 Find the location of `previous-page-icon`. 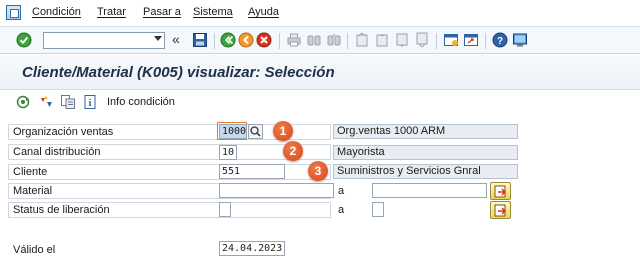

previous-page-icon is located at coordinates (382, 40).